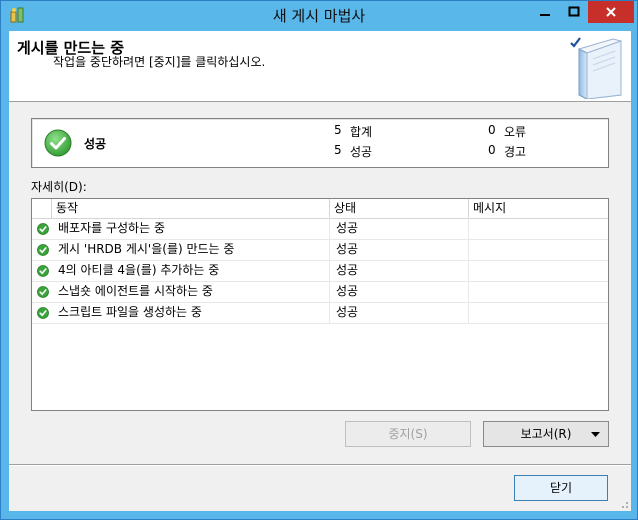 Image resolution: width=638 pixels, height=520 pixels. I want to click on table-row: 4의 아티클 4을(를) 추가하는 중 성공, so click(320, 271).